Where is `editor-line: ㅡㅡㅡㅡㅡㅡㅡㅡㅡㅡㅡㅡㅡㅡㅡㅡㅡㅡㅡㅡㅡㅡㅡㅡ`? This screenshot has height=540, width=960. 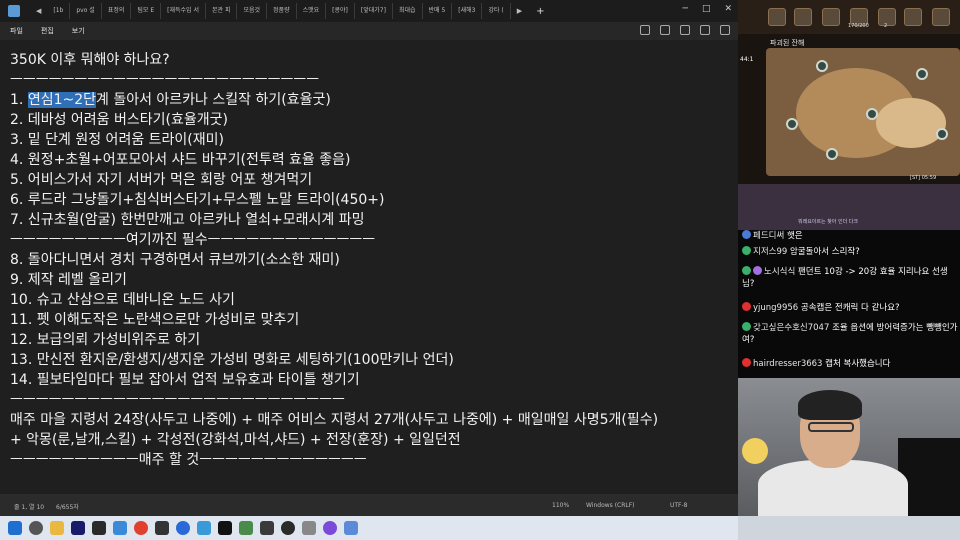 editor-line: ㅡㅡㅡㅡㅡㅡㅡㅡㅡㅡㅡㅡㅡㅡㅡㅡㅡㅡㅡㅡㅡㅡㅡㅡ is located at coordinates (165, 80).